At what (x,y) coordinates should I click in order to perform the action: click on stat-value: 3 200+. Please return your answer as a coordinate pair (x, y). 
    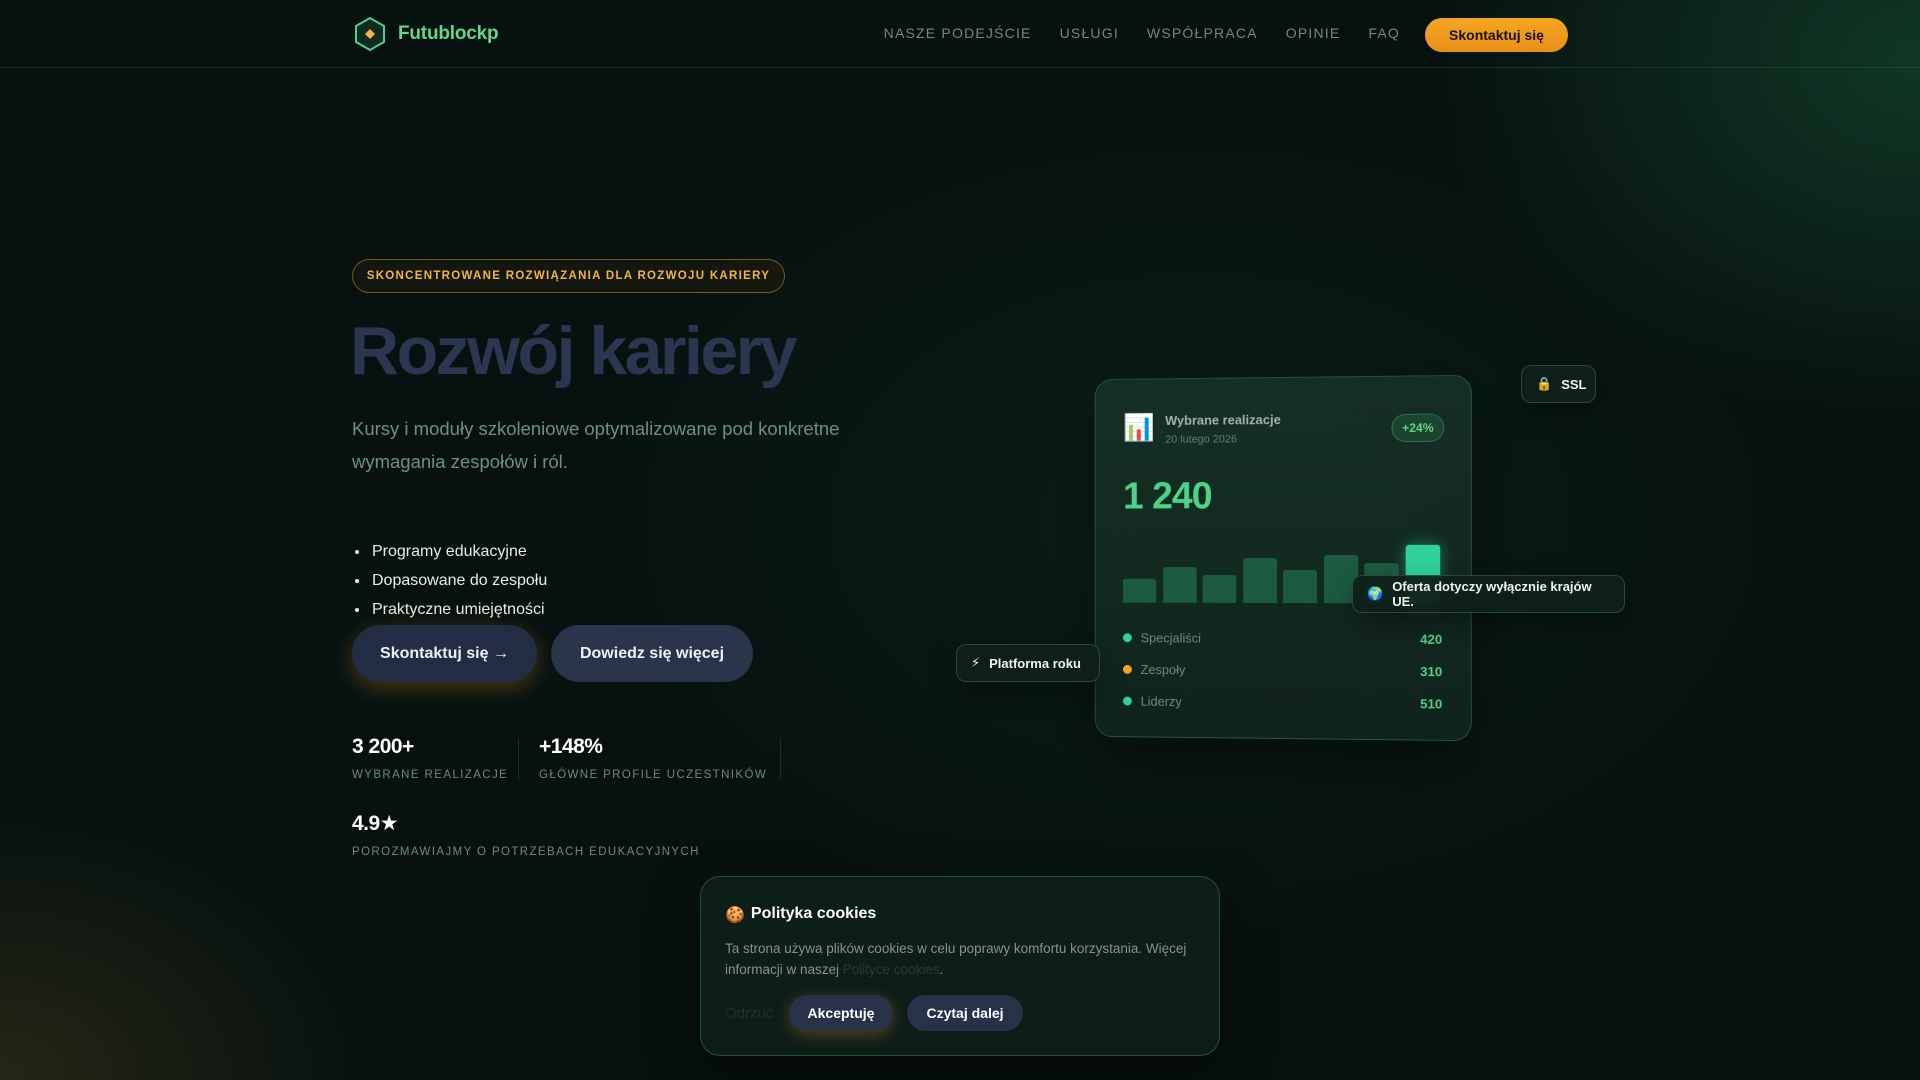
    Looking at the image, I should click on (383, 746).